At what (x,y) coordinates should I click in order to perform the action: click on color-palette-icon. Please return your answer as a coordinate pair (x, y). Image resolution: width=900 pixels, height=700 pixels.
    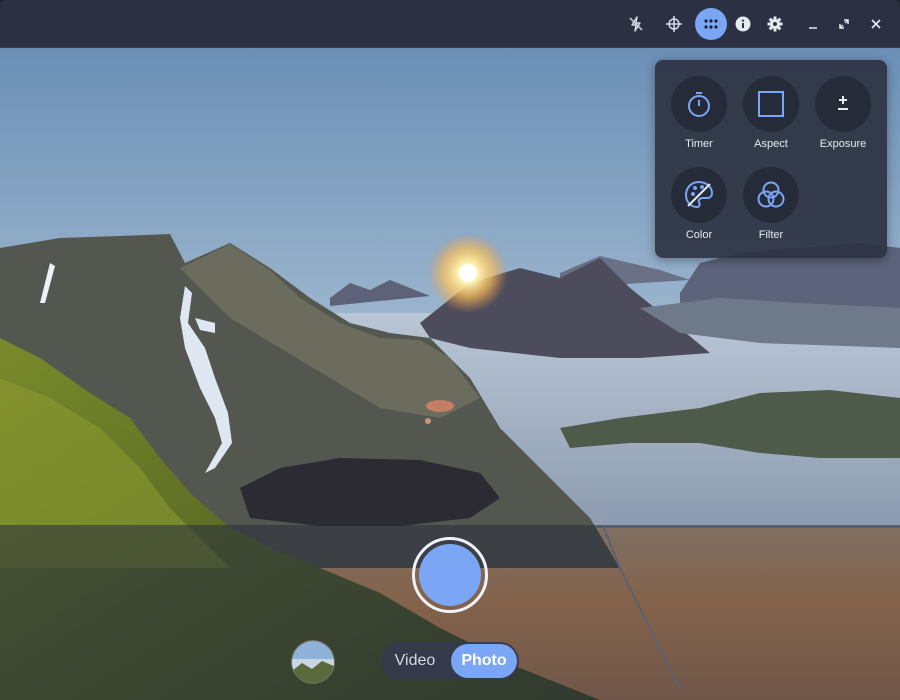
    Looking at the image, I should click on (699, 194).